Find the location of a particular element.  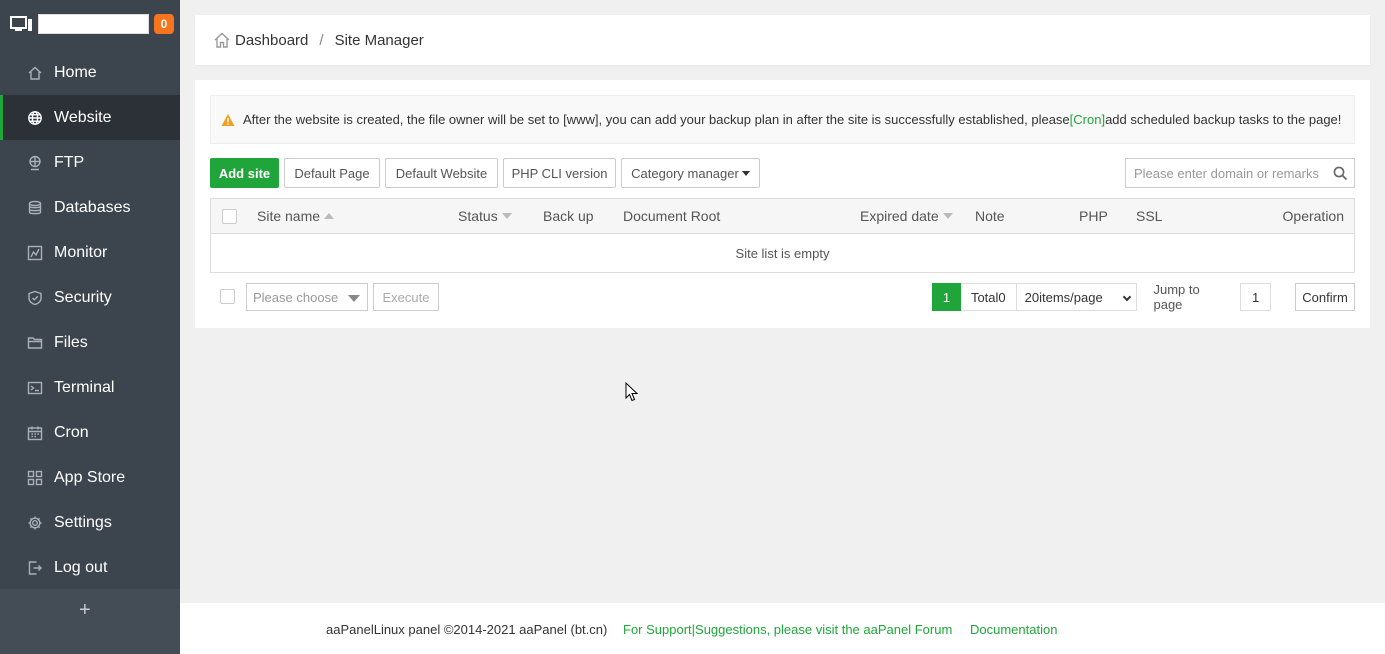

batch-action-select: Please choose is located at coordinates (307, 297).